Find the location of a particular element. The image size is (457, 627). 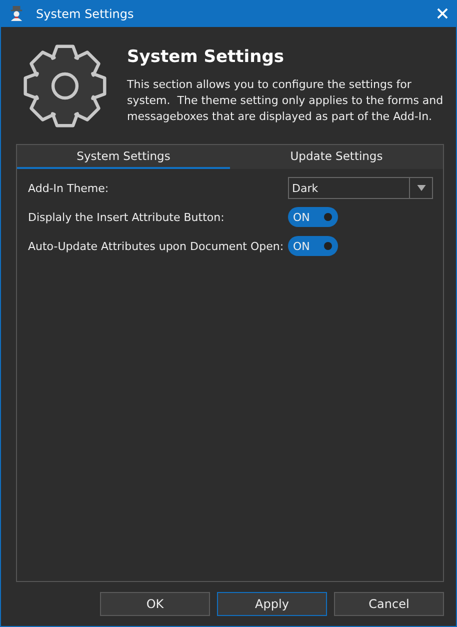

snowman-icon is located at coordinates (16, 13).